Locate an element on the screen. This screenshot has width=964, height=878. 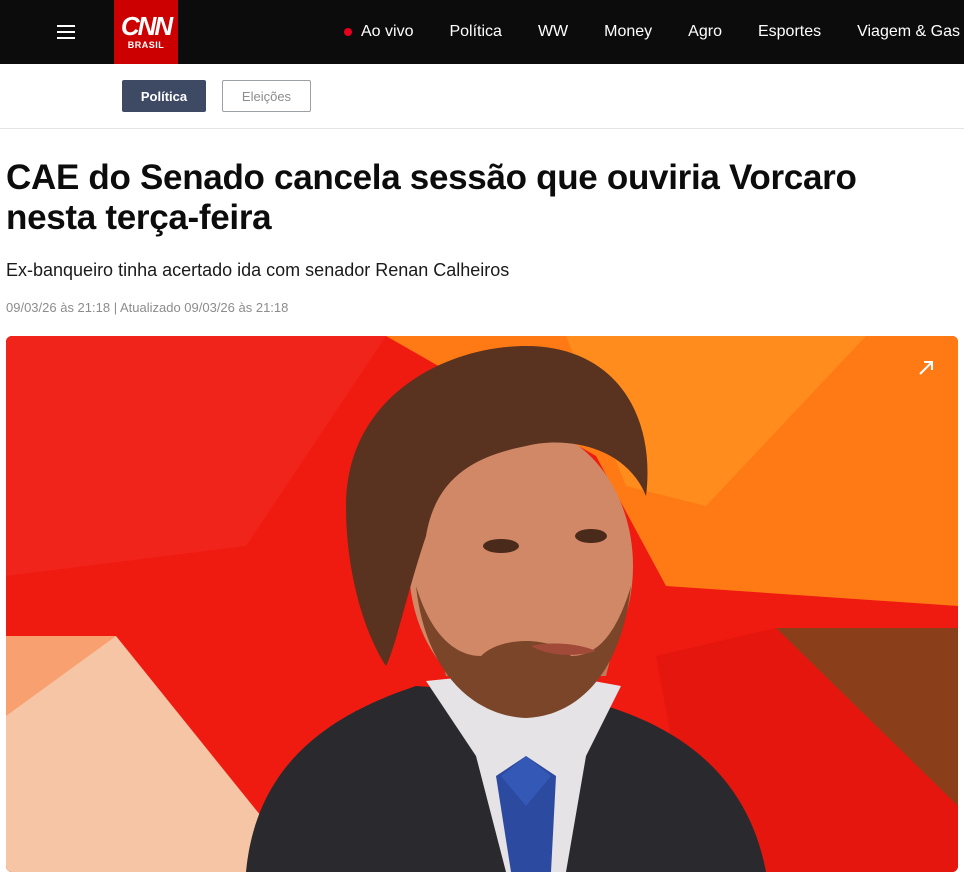
hamburger-menu-icon is located at coordinates (66, 32).